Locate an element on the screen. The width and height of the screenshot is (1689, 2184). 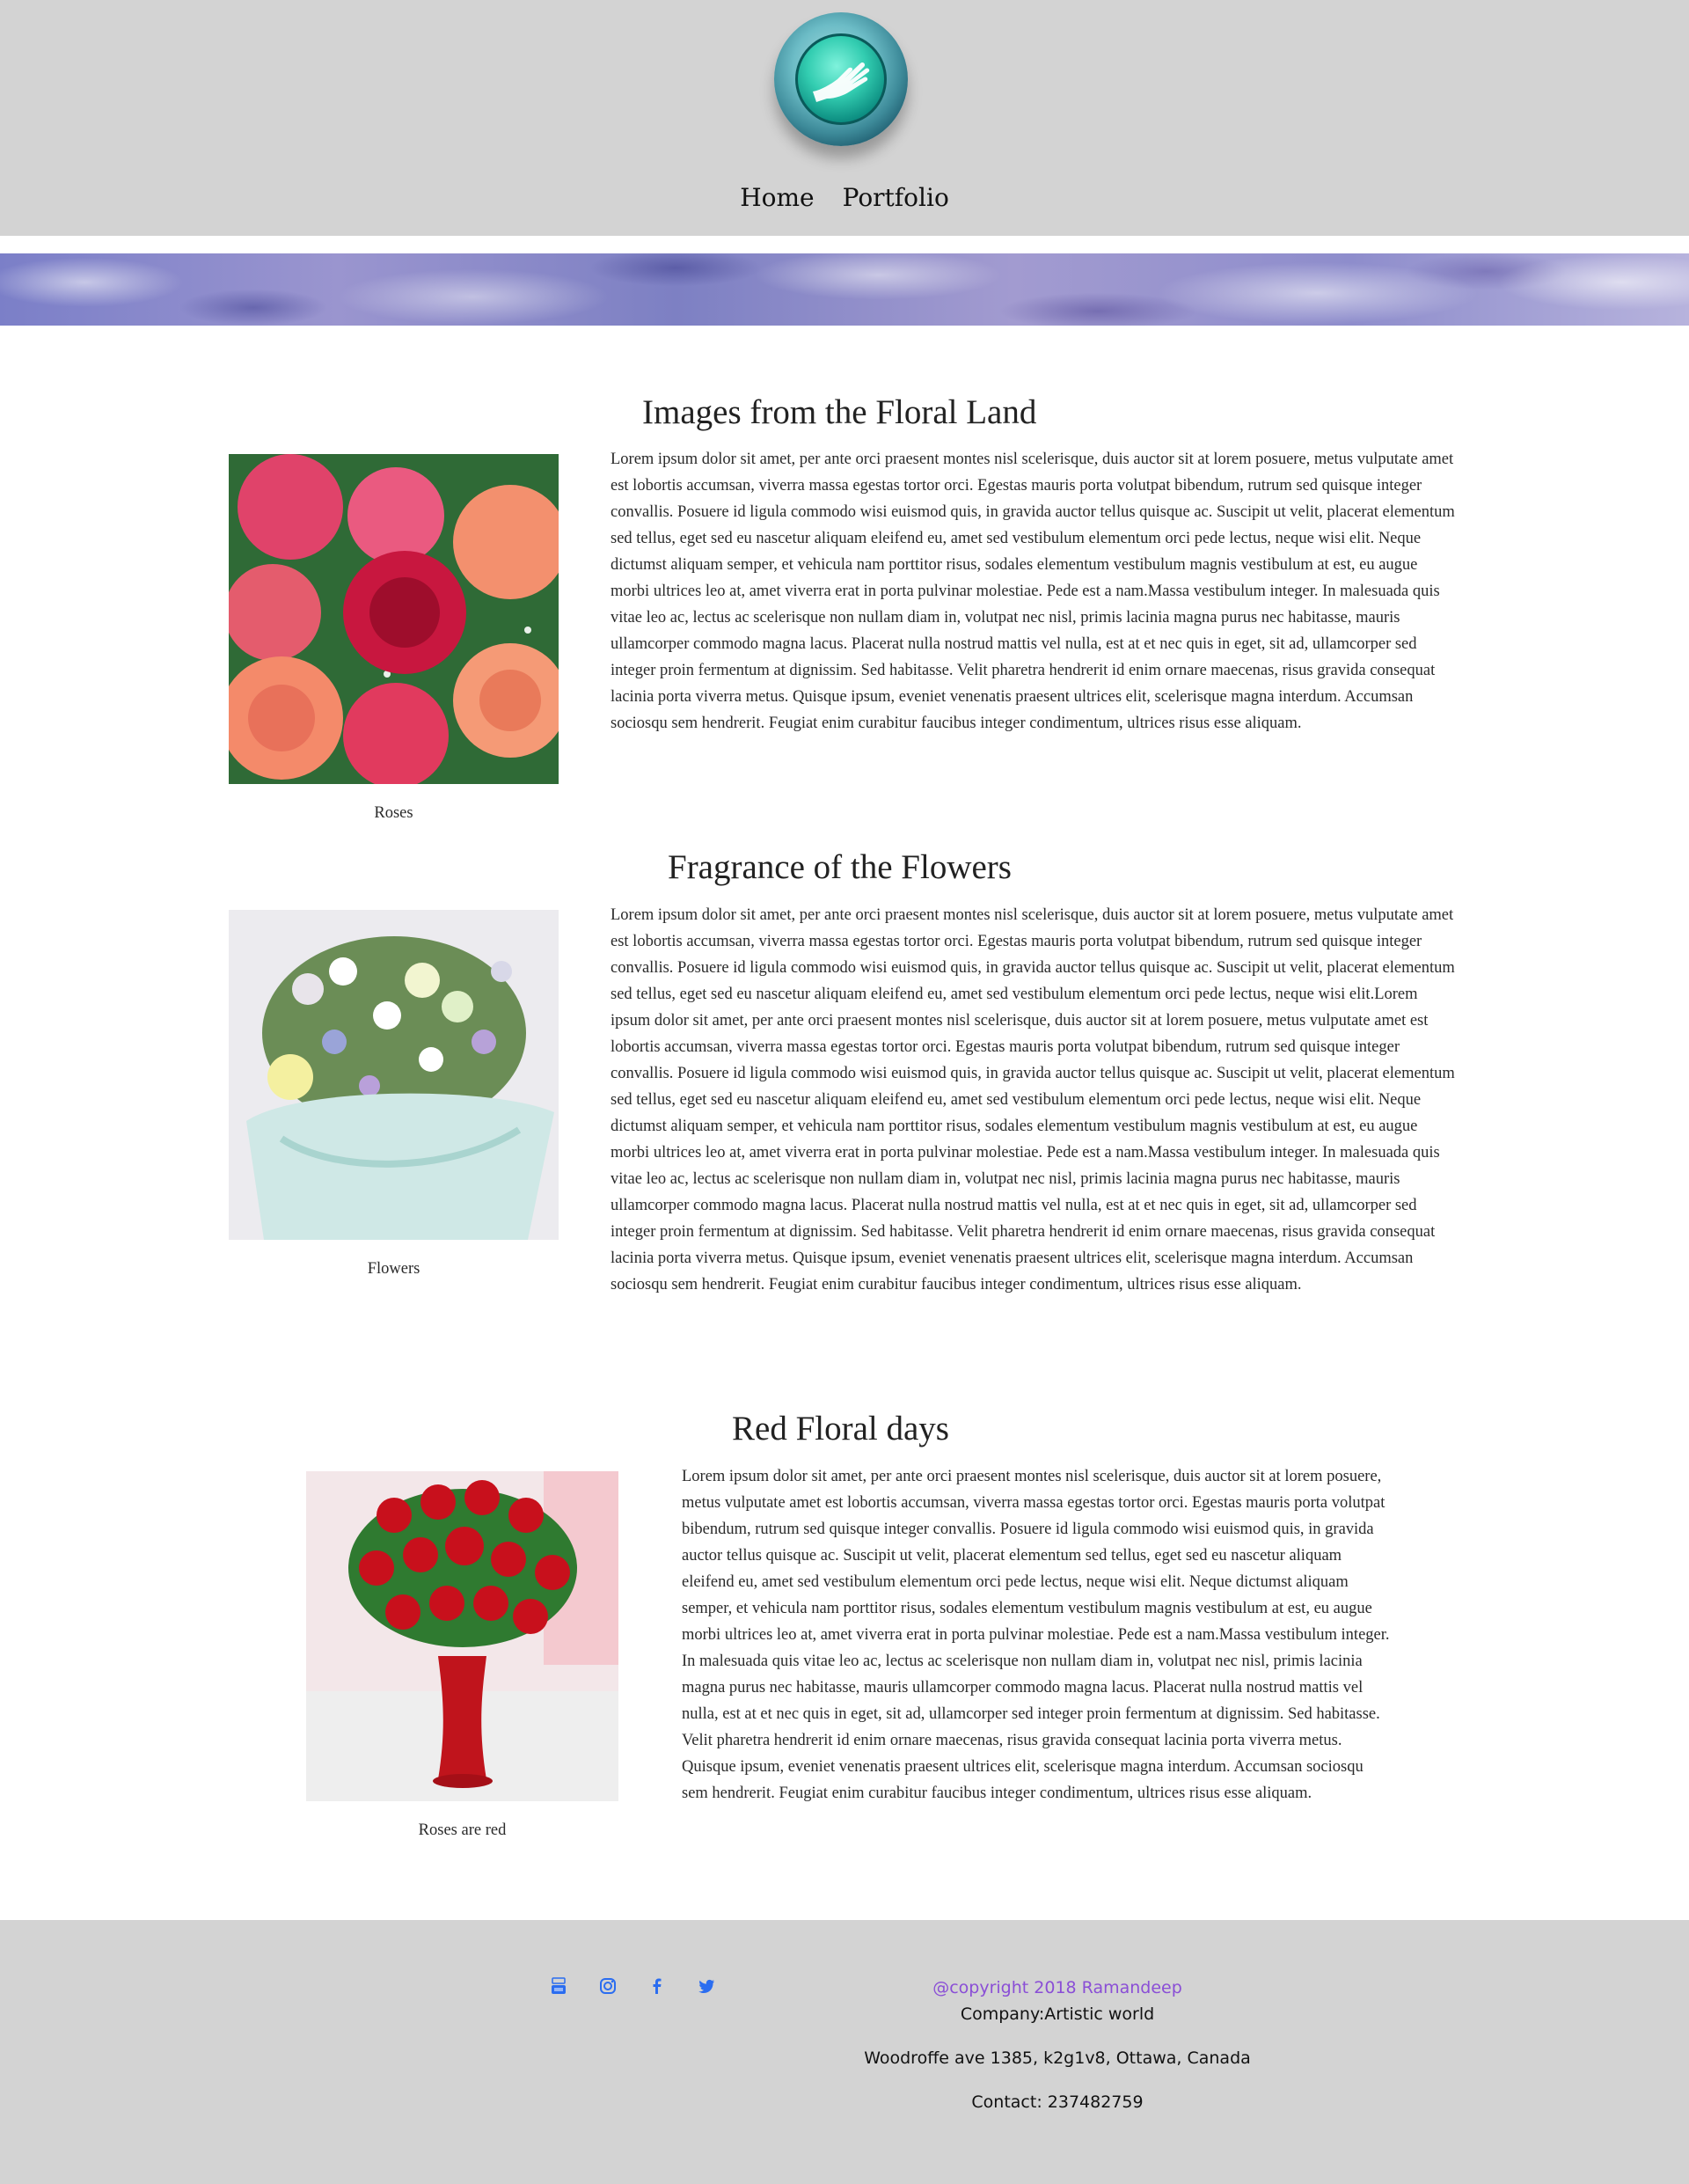
pink-roses-image is located at coordinates (394, 619).